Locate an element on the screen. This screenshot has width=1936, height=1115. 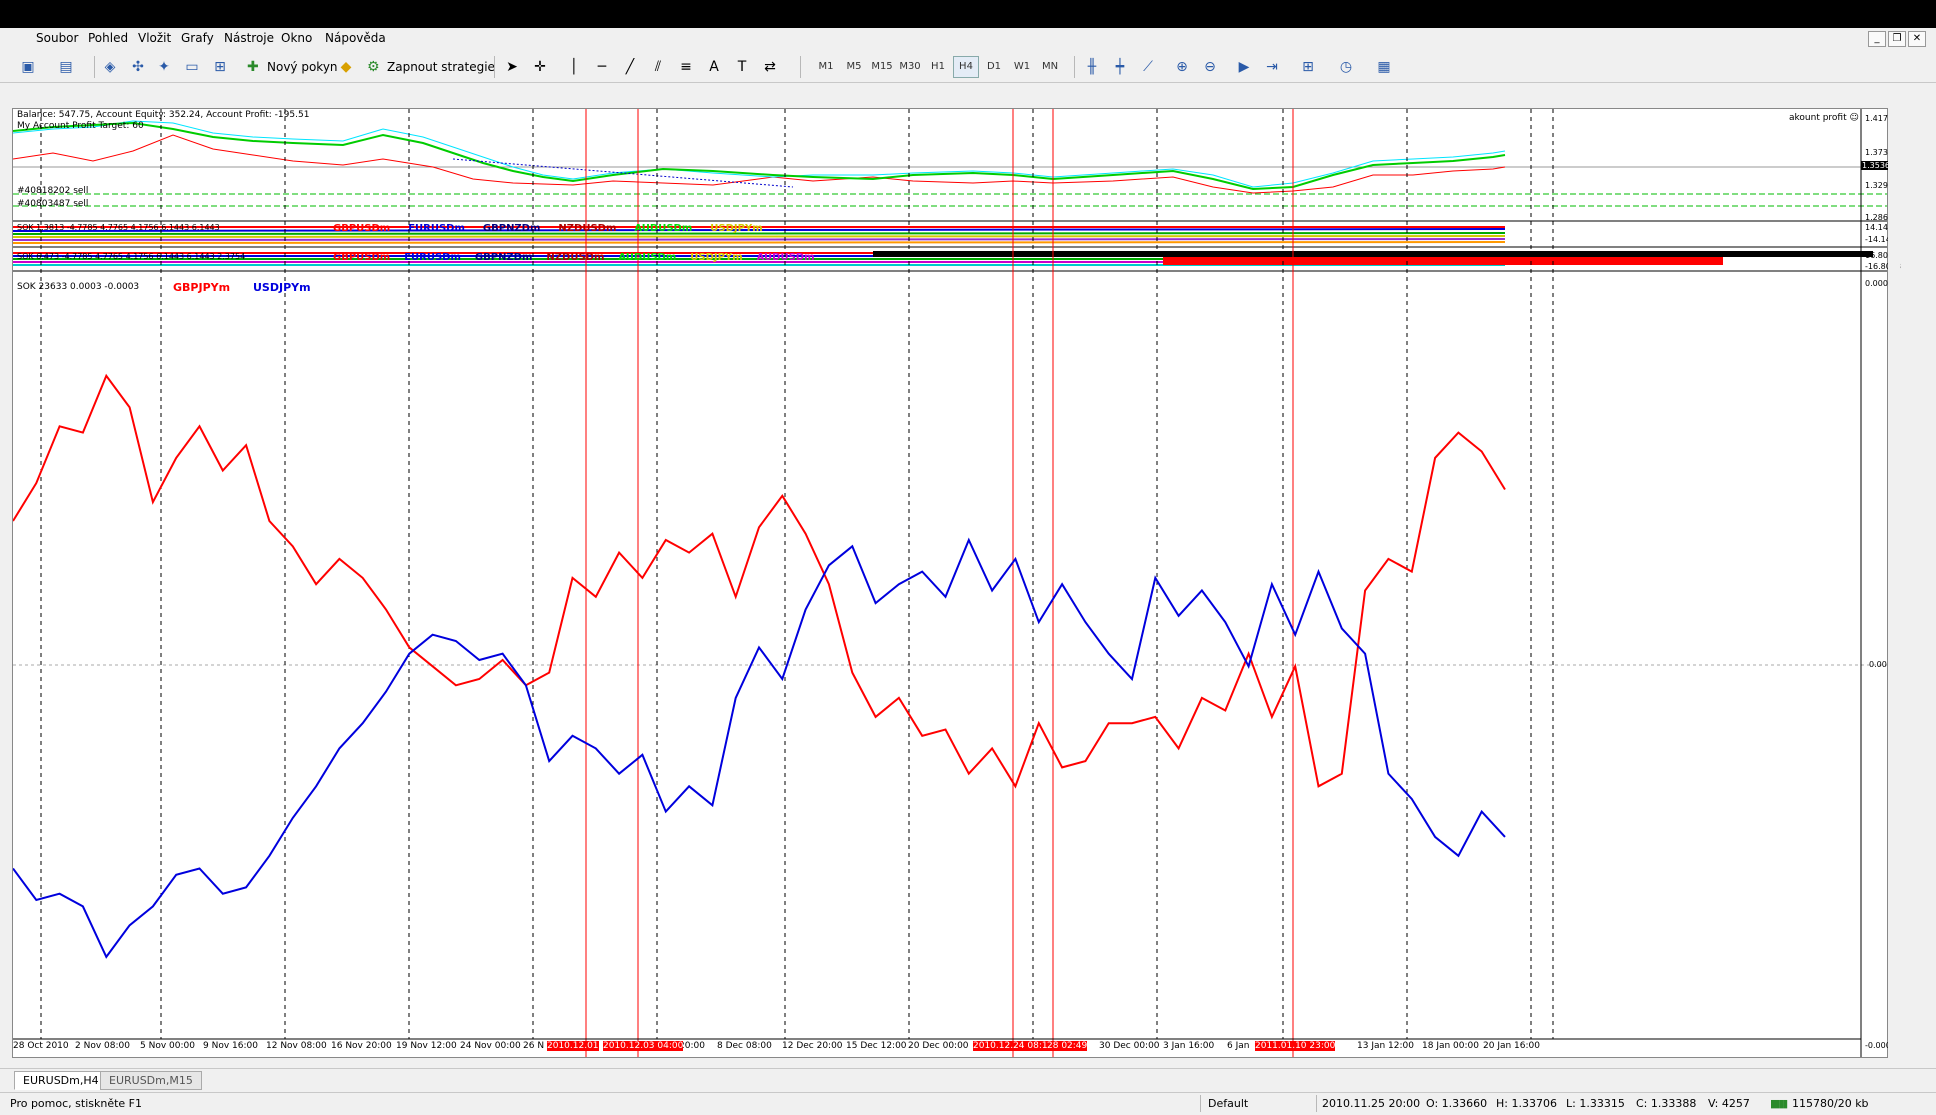
templates-icon: ▦ is located at coordinates (1384, 67).